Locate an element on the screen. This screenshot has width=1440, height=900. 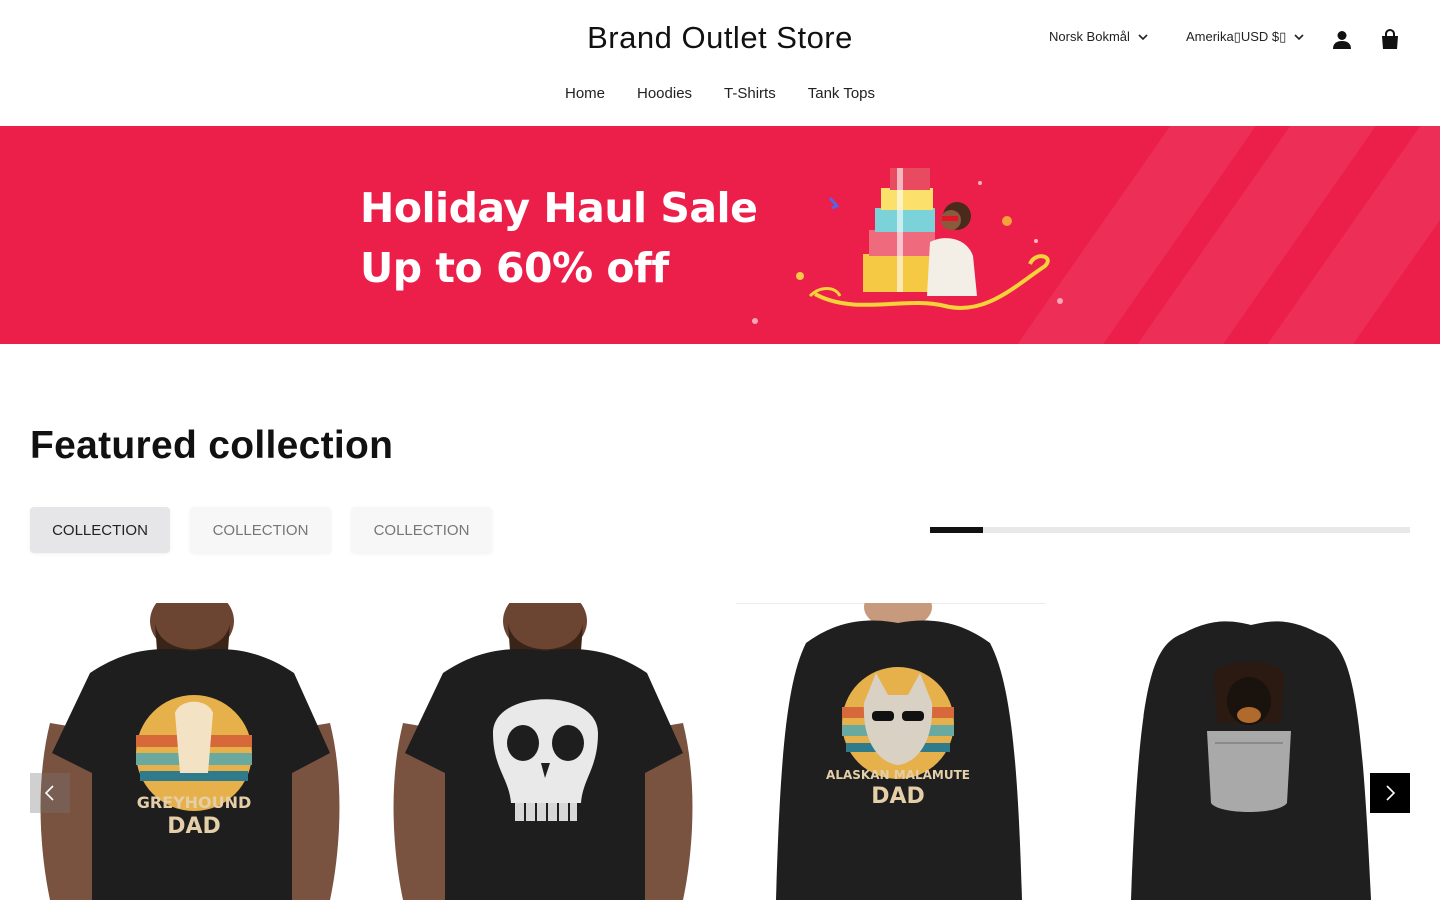
collection-tab-3: COLLECTION is located at coordinates (421, 530).